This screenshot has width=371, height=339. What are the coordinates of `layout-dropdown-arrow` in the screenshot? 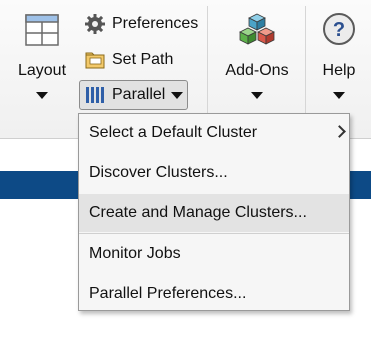 It's located at (42, 95).